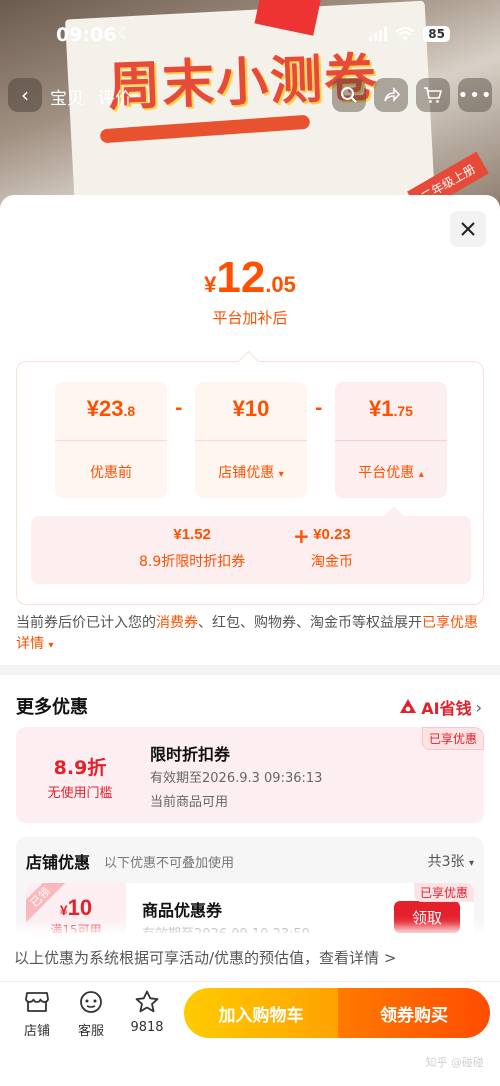 The height and width of the screenshot is (1086, 500). Describe the element at coordinates (37, 1002) in the screenshot. I see `store-icon` at that location.